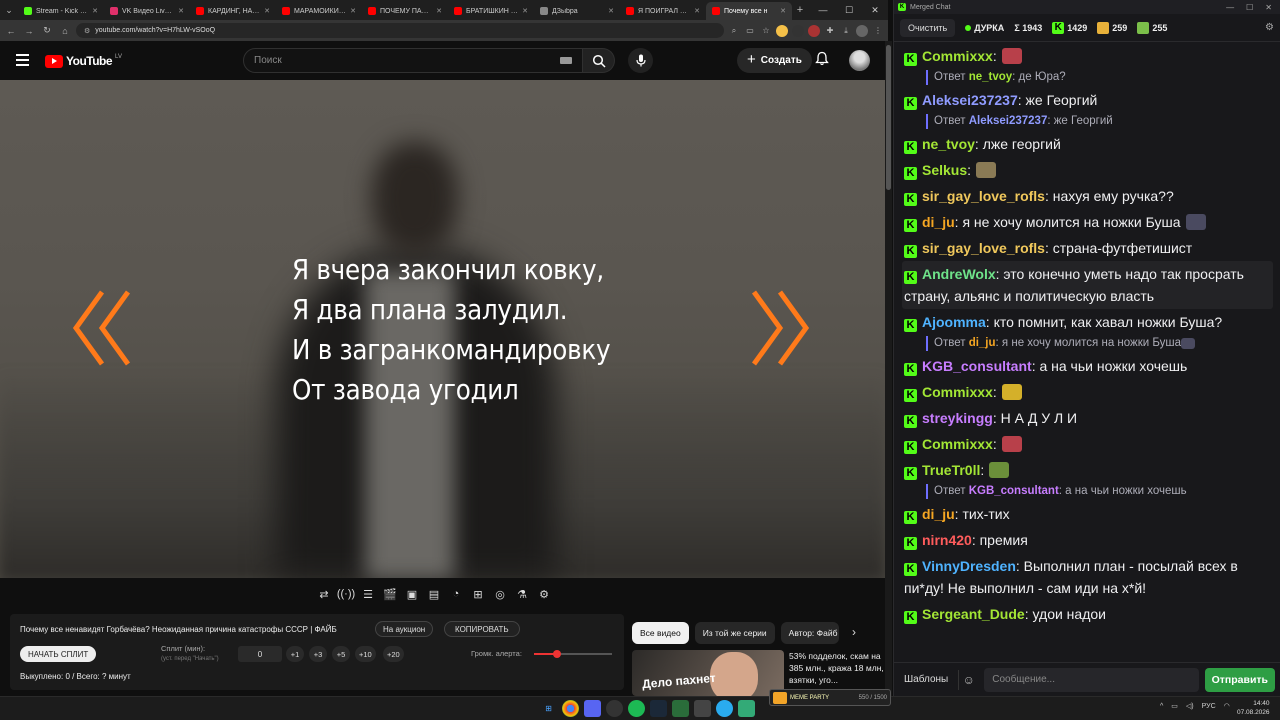 The image size is (1280, 720). Describe the element at coordinates (734, 633) in the screenshot. I see `filter-chip-series: Из той же серии` at that location.